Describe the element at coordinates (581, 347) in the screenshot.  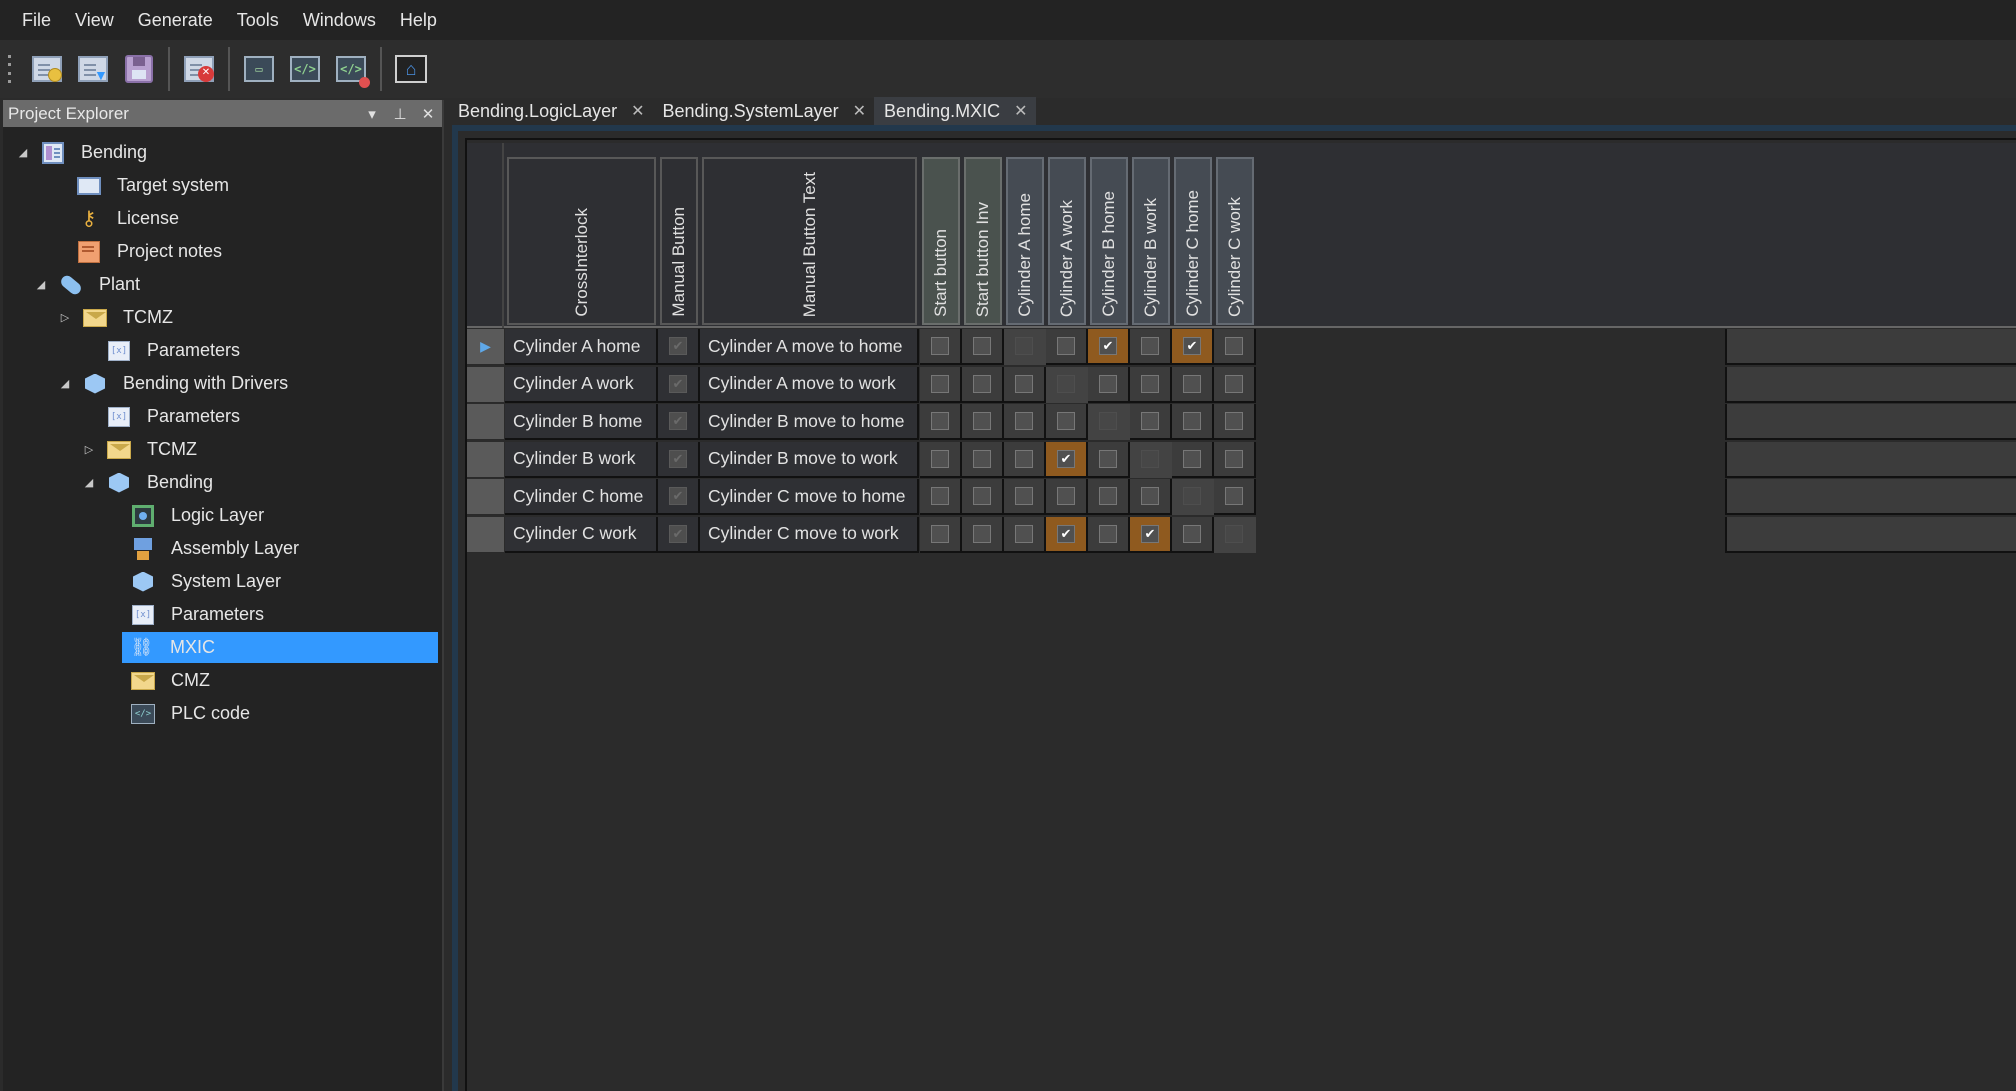
I see `crossinterlock-cell: Cylinder A home` at that location.